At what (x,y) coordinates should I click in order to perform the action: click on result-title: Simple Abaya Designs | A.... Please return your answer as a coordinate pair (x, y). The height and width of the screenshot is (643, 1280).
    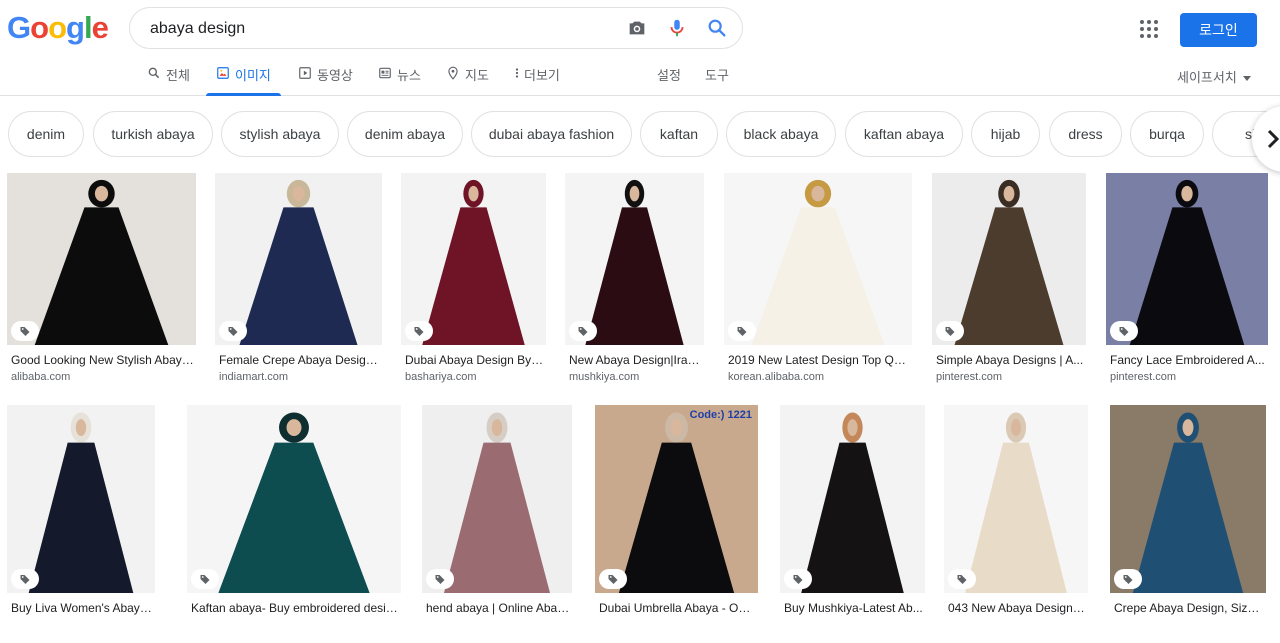
    Looking at the image, I should click on (1010, 360).